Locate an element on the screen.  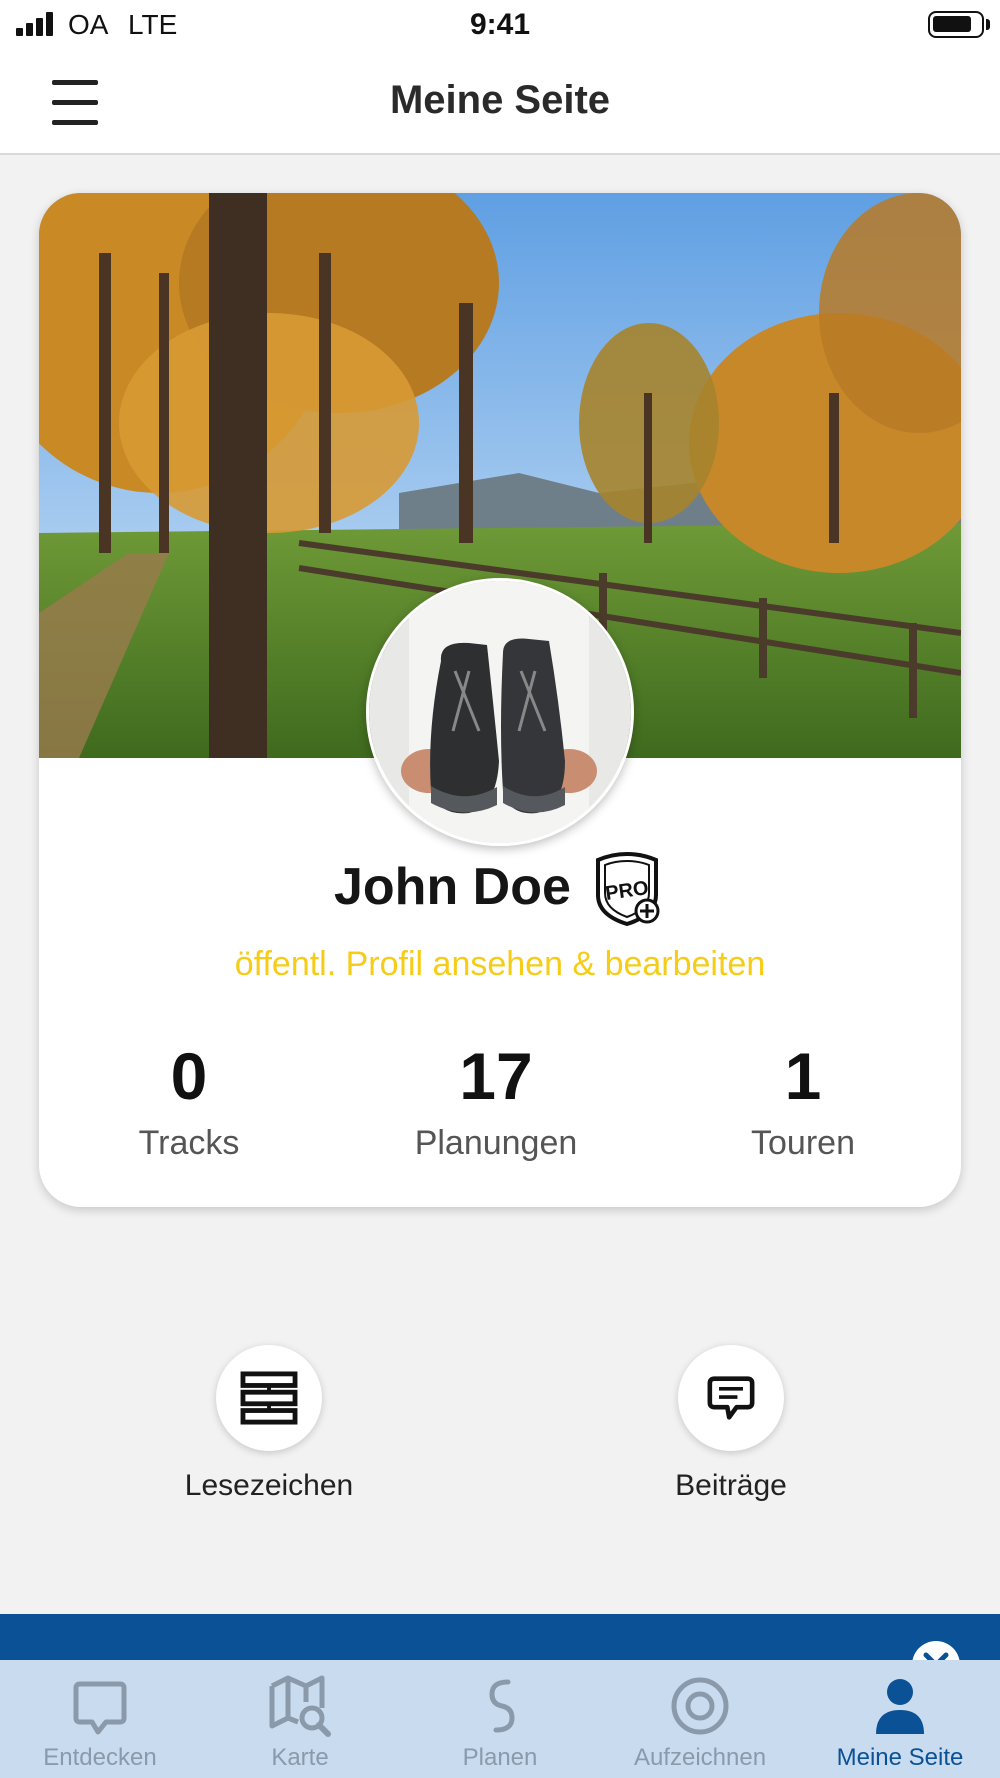
tab-label: Karte is located at coordinates (300, 1757).